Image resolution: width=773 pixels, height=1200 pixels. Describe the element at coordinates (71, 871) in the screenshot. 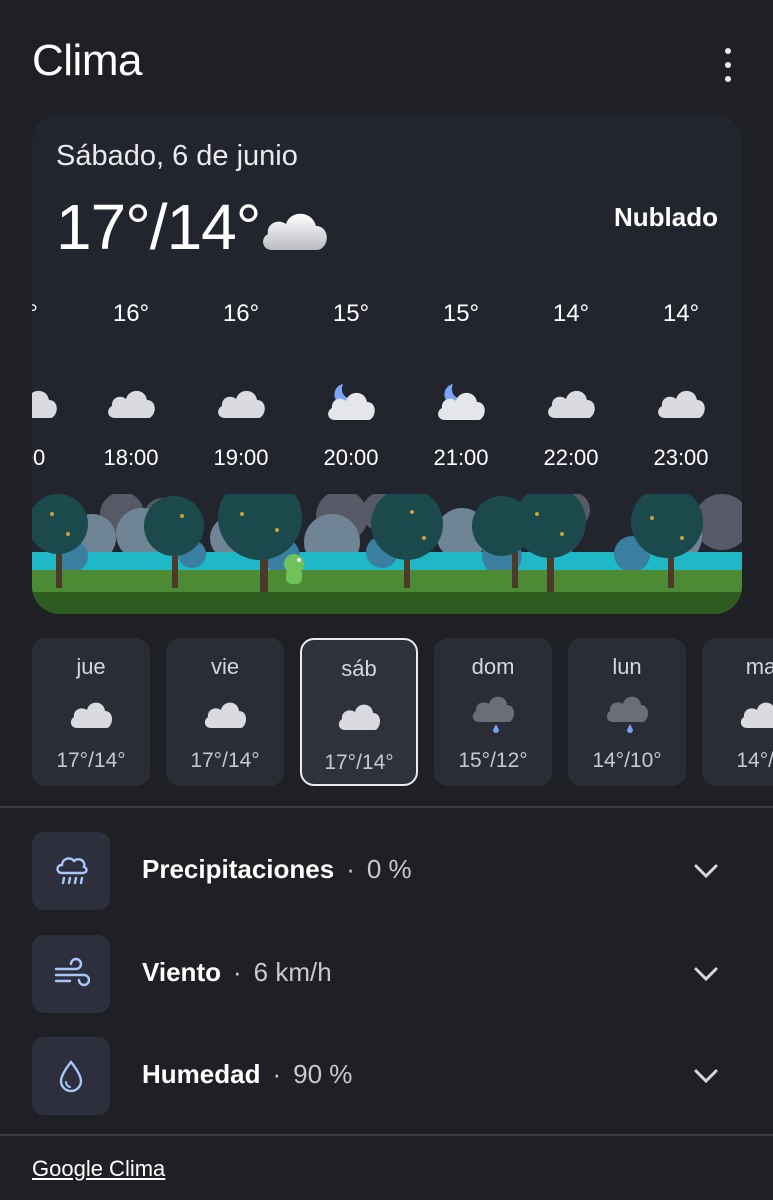

I see `rain-icon` at that location.